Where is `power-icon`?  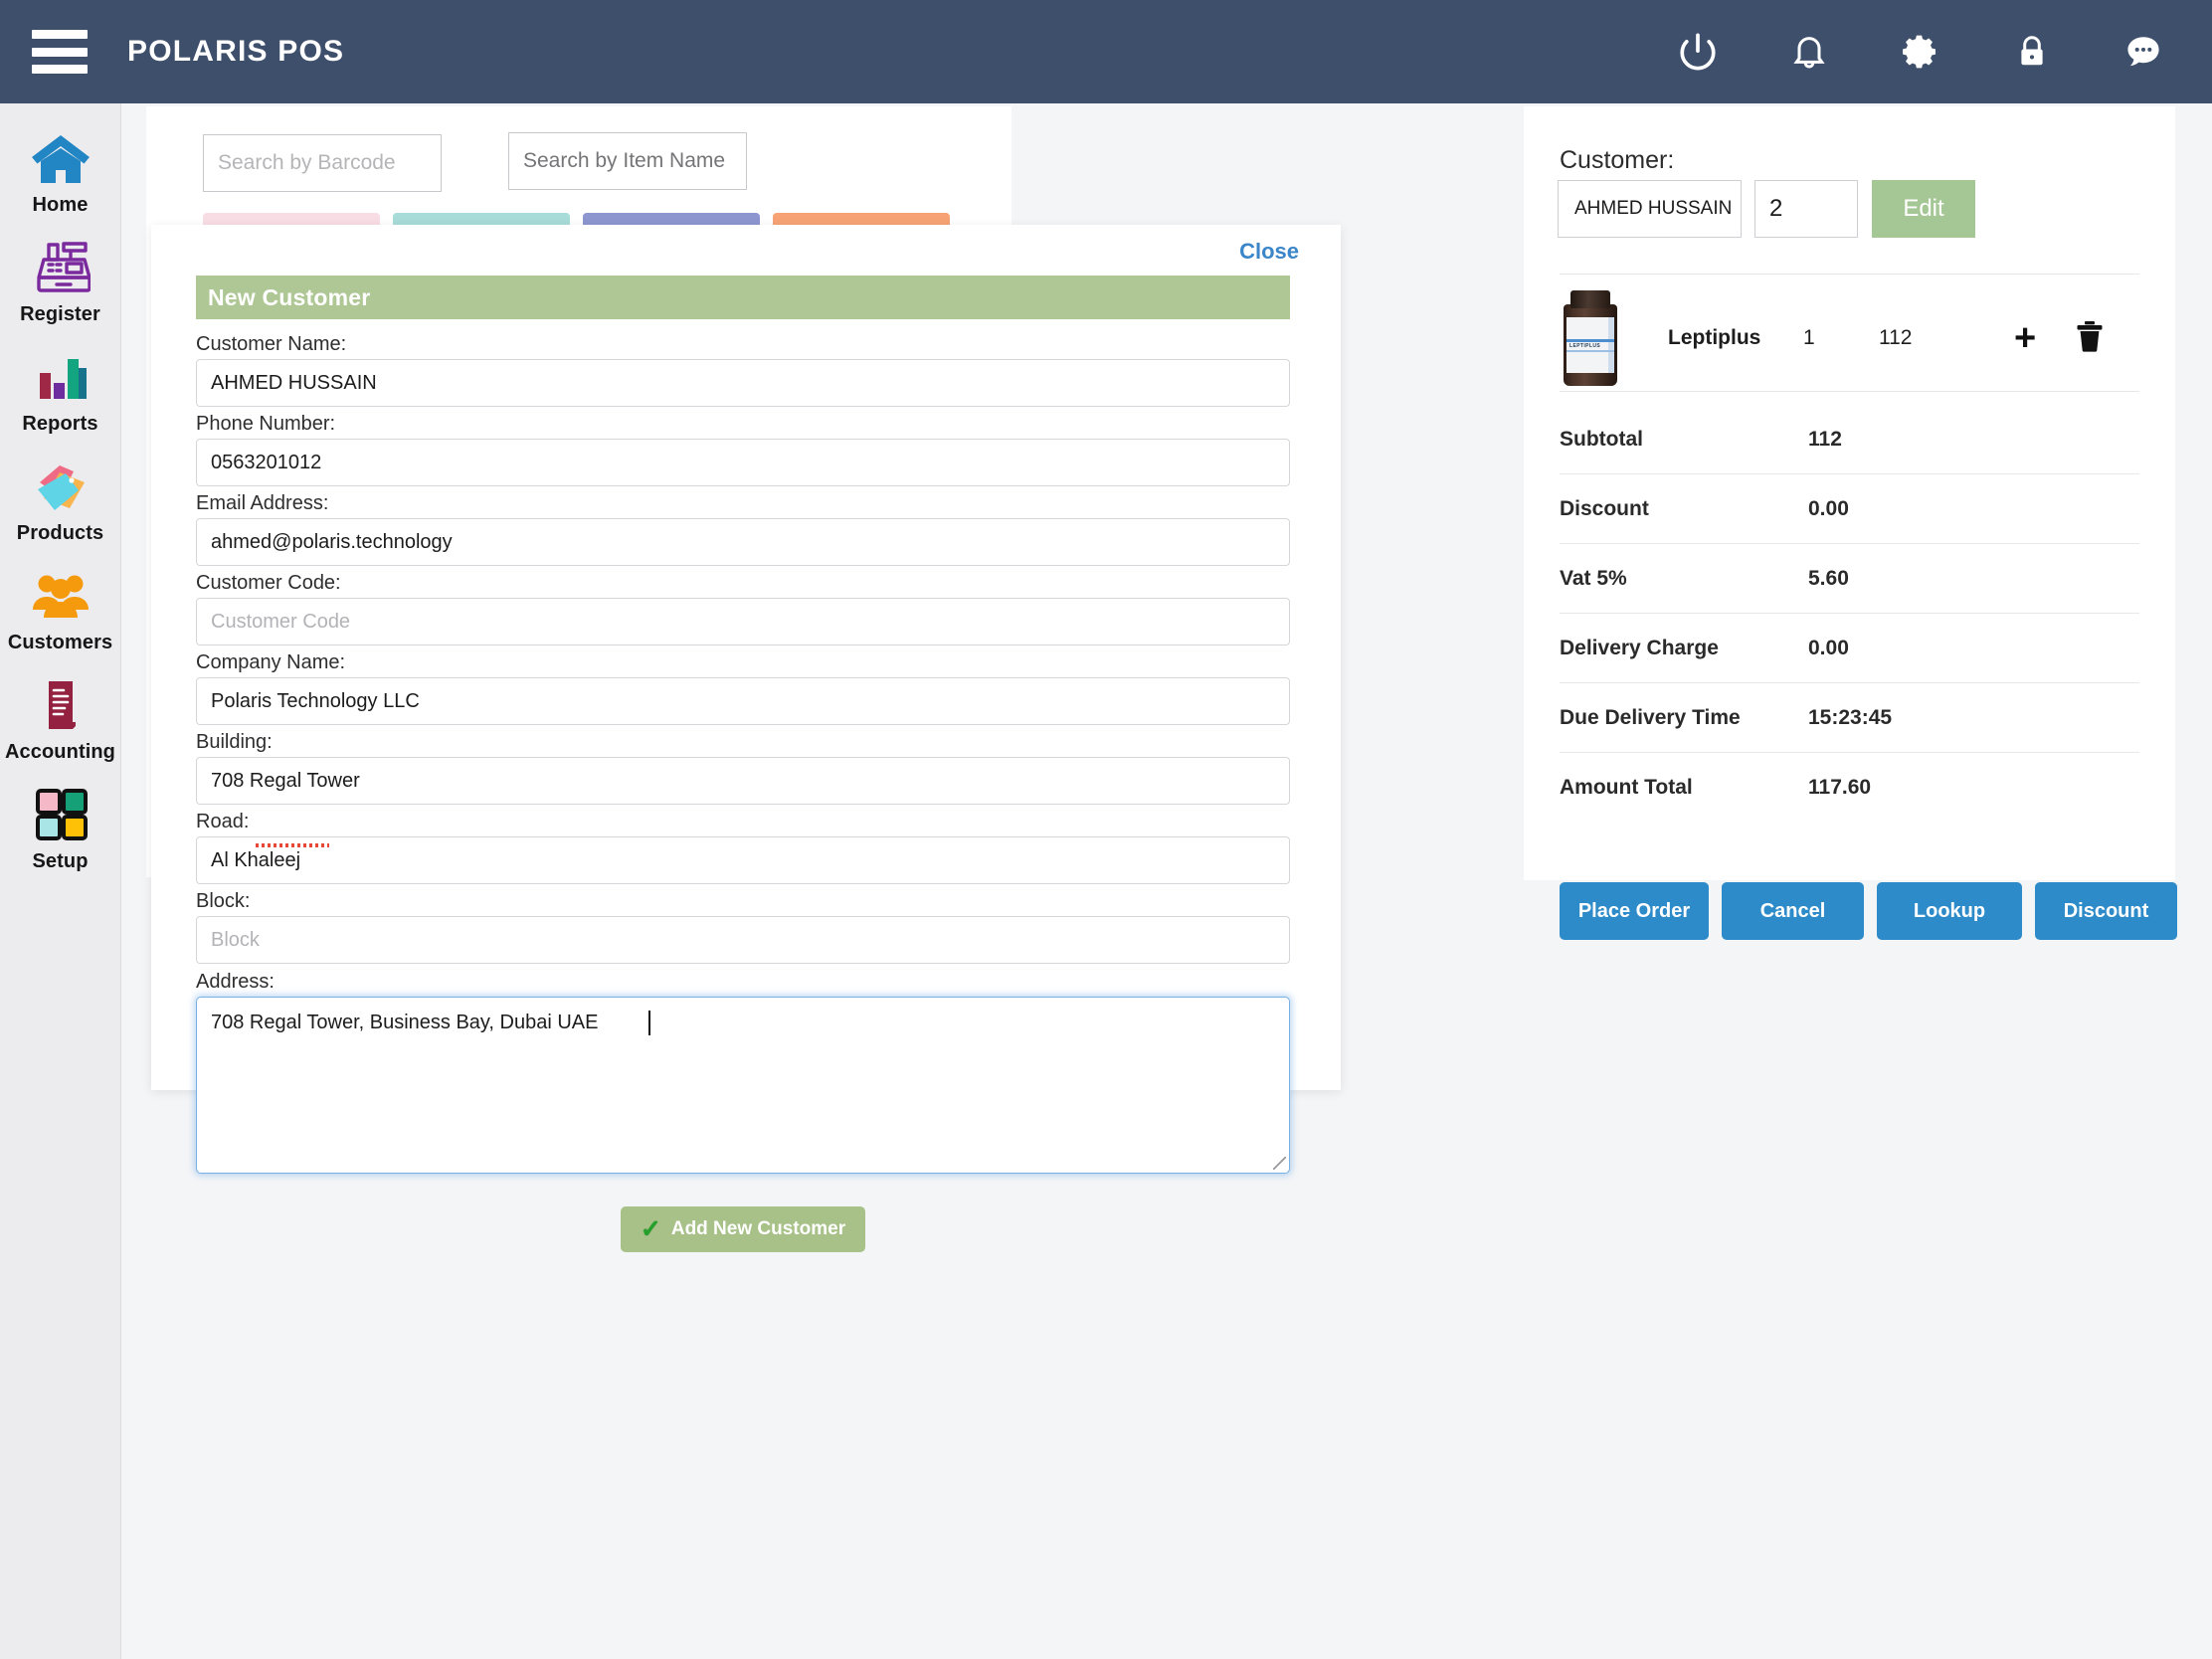
power-icon is located at coordinates (1698, 52).